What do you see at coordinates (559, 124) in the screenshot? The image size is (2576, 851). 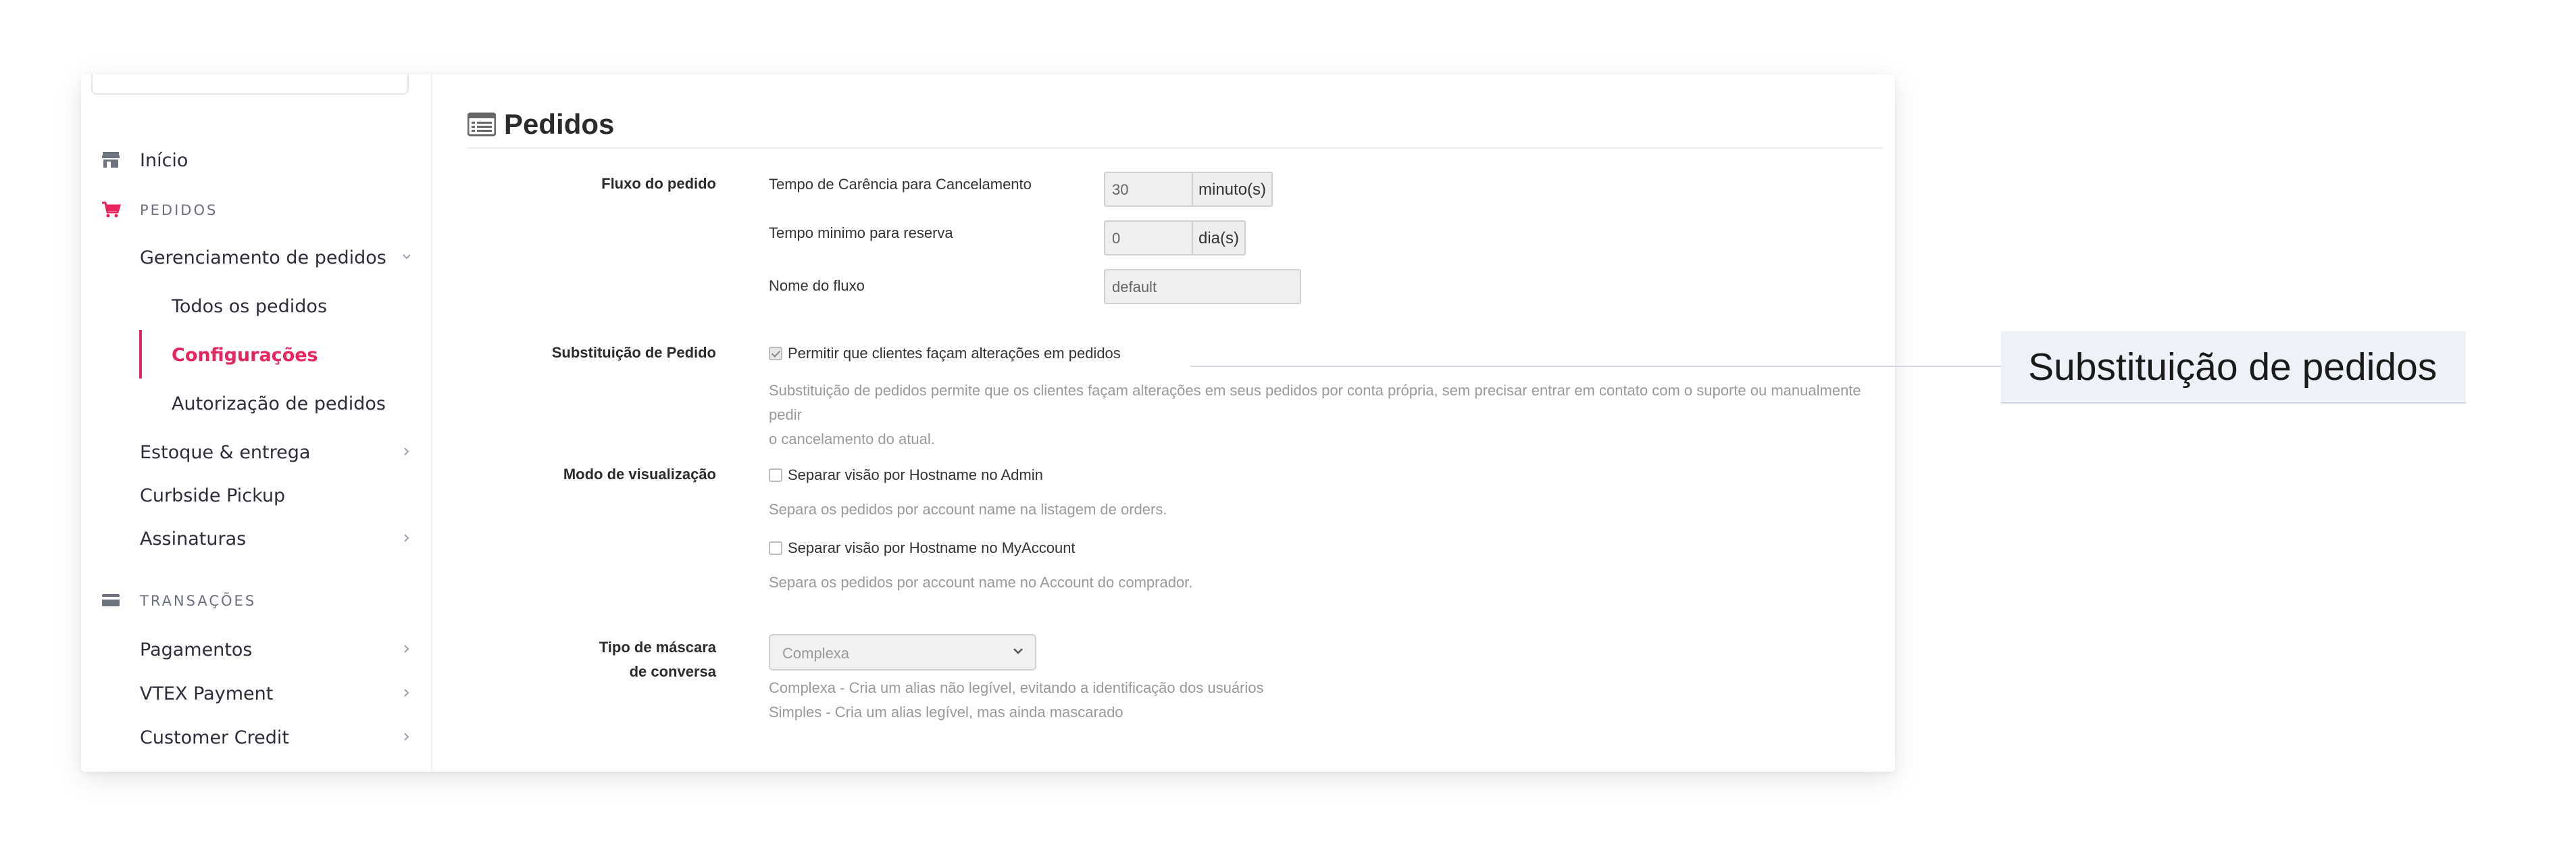 I see `page-title-text: Pedidos` at bounding box center [559, 124].